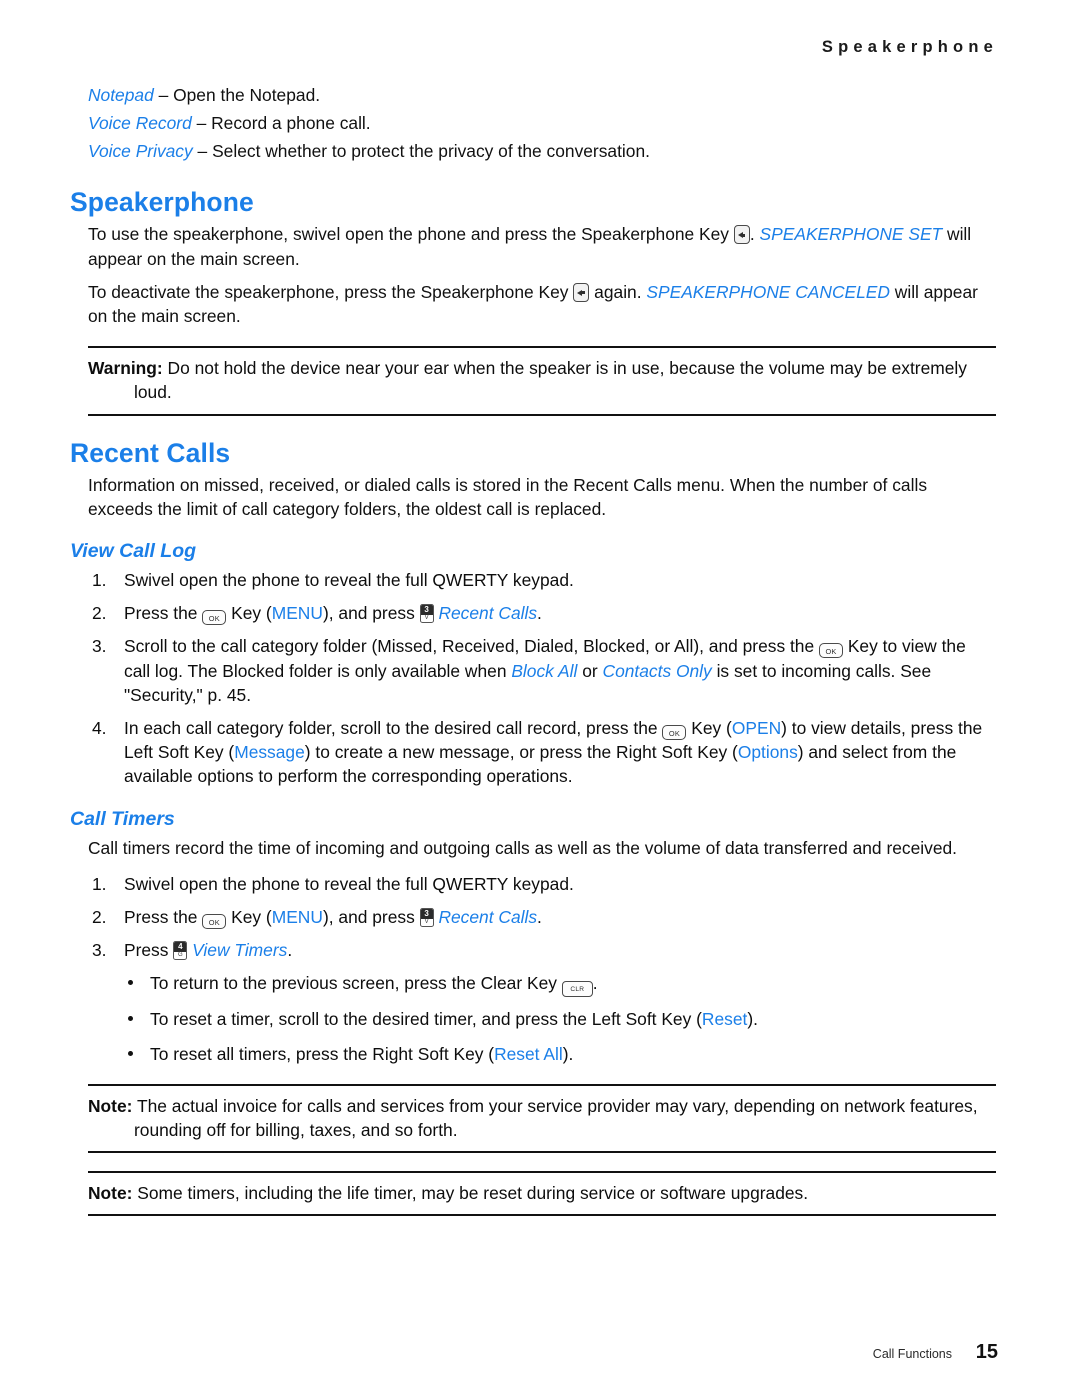 The height and width of the screenshot is (1397, 1080). Describe the element at coordinates (986, 1352) in the screenshot. I see `footer-page-number: 15` at that location.